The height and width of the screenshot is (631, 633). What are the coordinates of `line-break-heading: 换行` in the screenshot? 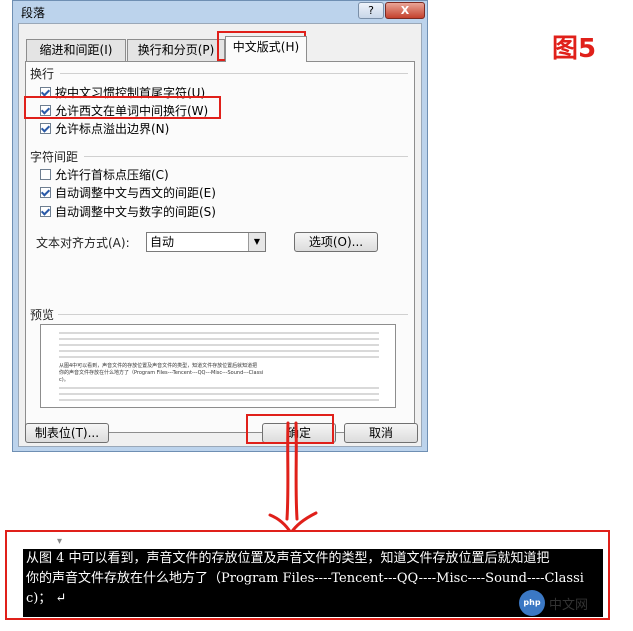 It's located at (42, 74).